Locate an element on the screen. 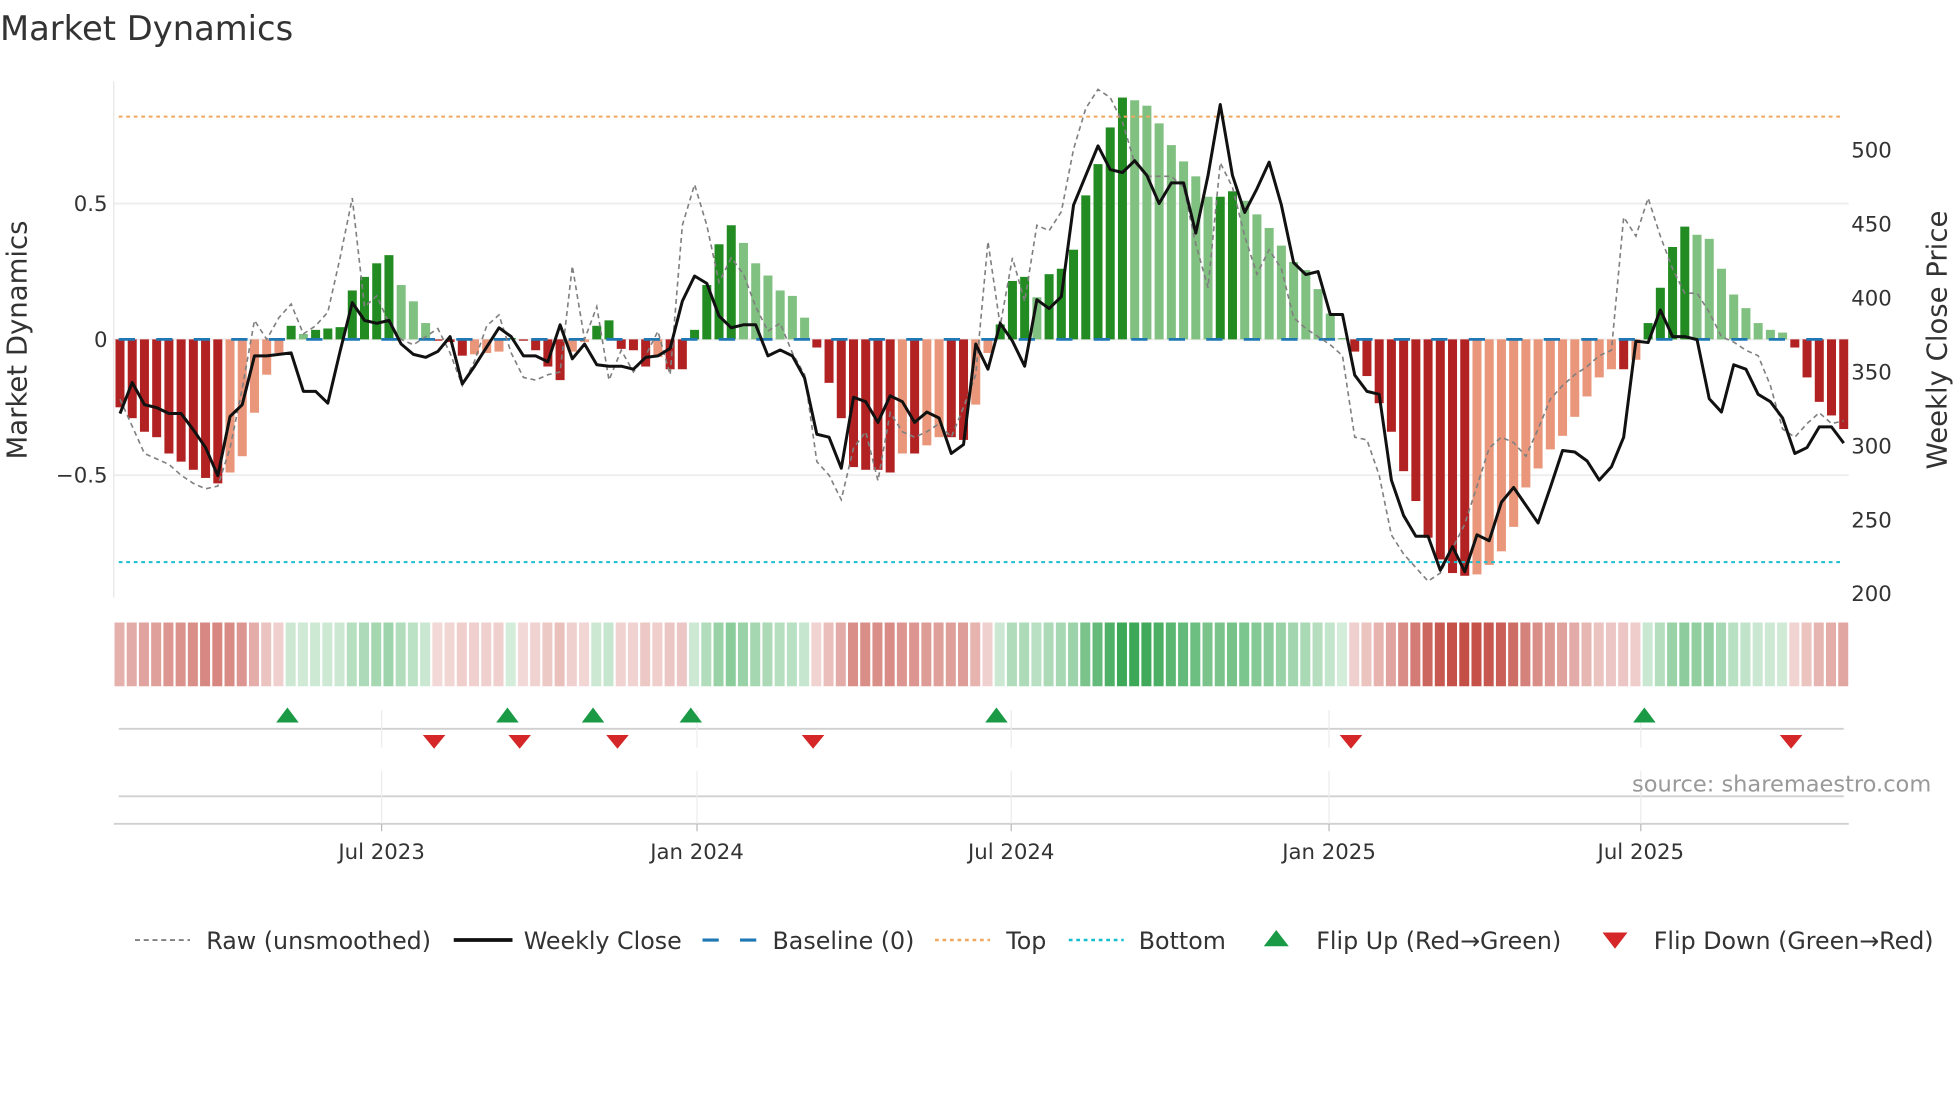 Image resolution: width=1960 pixels, height=1102 pixels. left-axis-ticks: 0.5 0 −0.5 is located at coordinates (82, 340).